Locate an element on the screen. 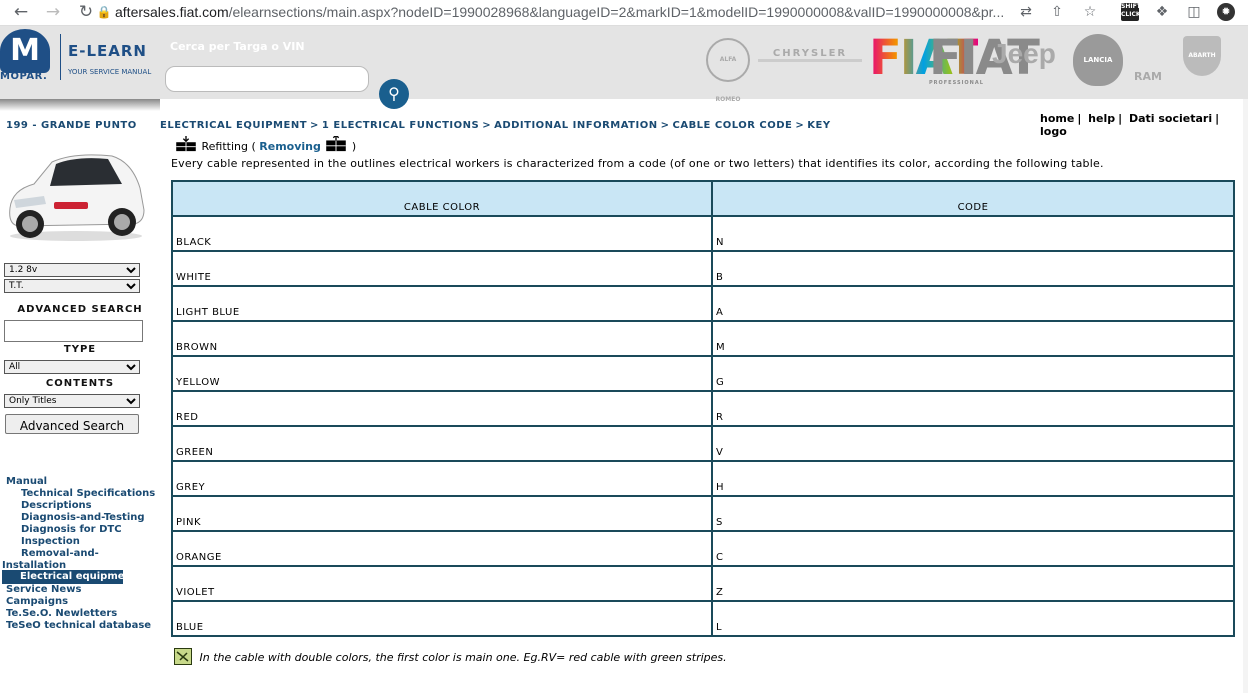  cable-color-cell: LIGHT BLUE is located at coordinates (442, 303).